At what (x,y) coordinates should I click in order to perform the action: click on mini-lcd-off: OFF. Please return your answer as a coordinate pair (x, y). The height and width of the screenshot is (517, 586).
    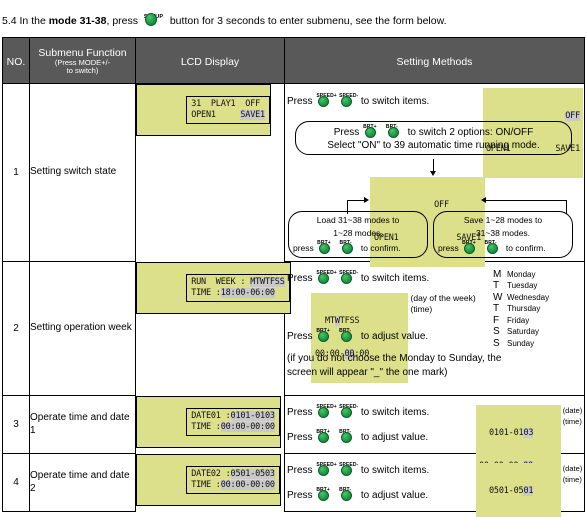
    Looking at the image, I should click on (572, 115).